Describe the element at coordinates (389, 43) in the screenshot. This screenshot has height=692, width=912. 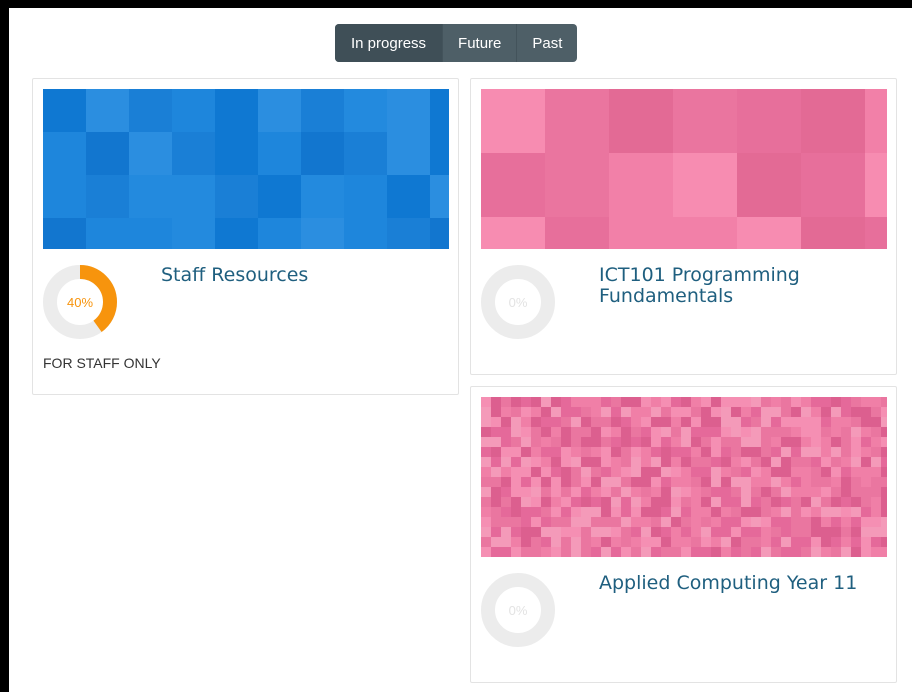
I see `tab-in-progress: In progress` at that location.